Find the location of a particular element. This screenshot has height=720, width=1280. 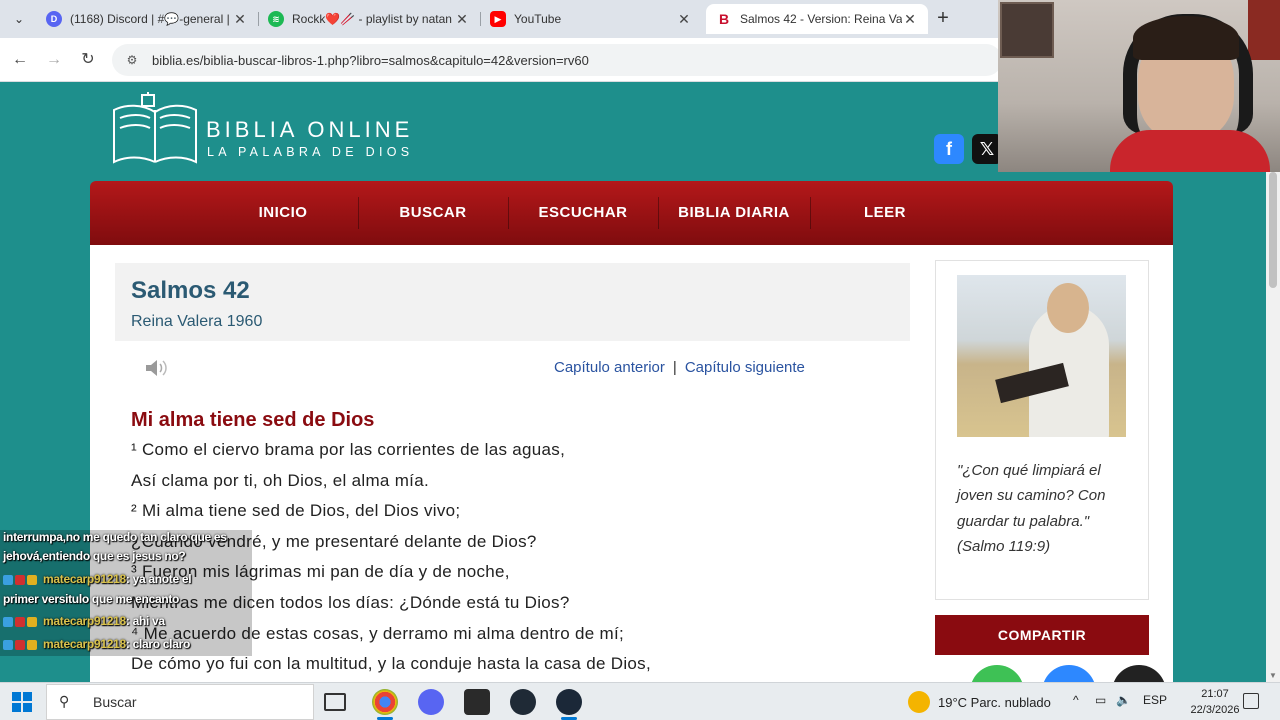

scroll-down-icon: ▼ is located at coordinates (1273, 675).